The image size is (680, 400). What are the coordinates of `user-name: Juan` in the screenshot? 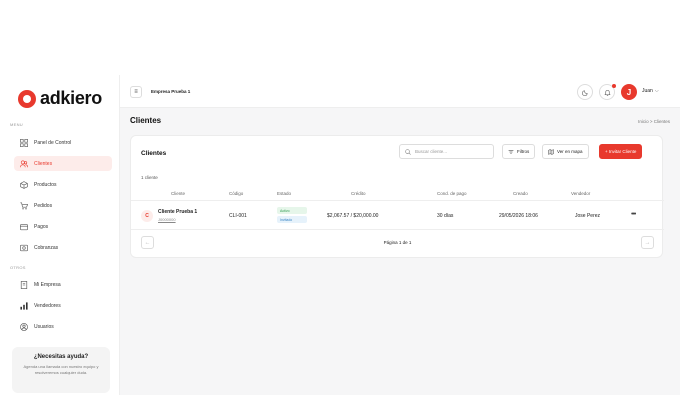 It's located at (647, 91).